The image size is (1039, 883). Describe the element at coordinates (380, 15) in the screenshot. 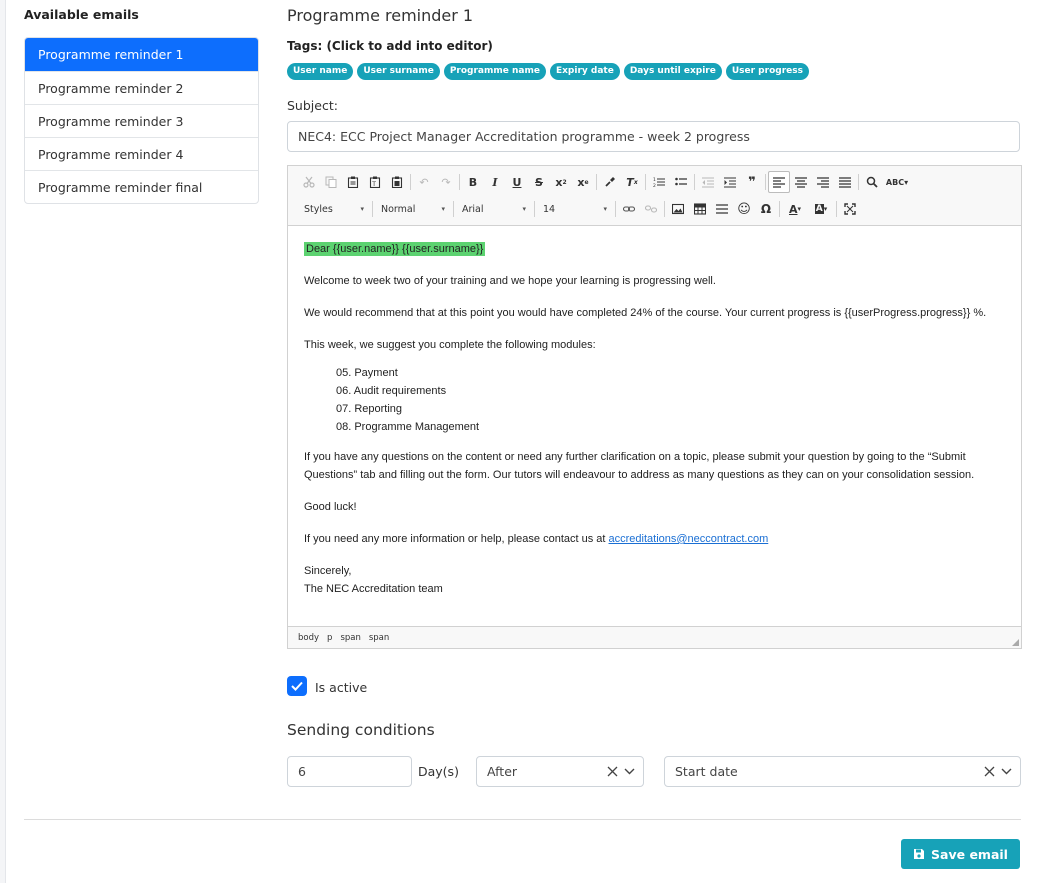

I see `page-title: Programme reminder 1` at that location.